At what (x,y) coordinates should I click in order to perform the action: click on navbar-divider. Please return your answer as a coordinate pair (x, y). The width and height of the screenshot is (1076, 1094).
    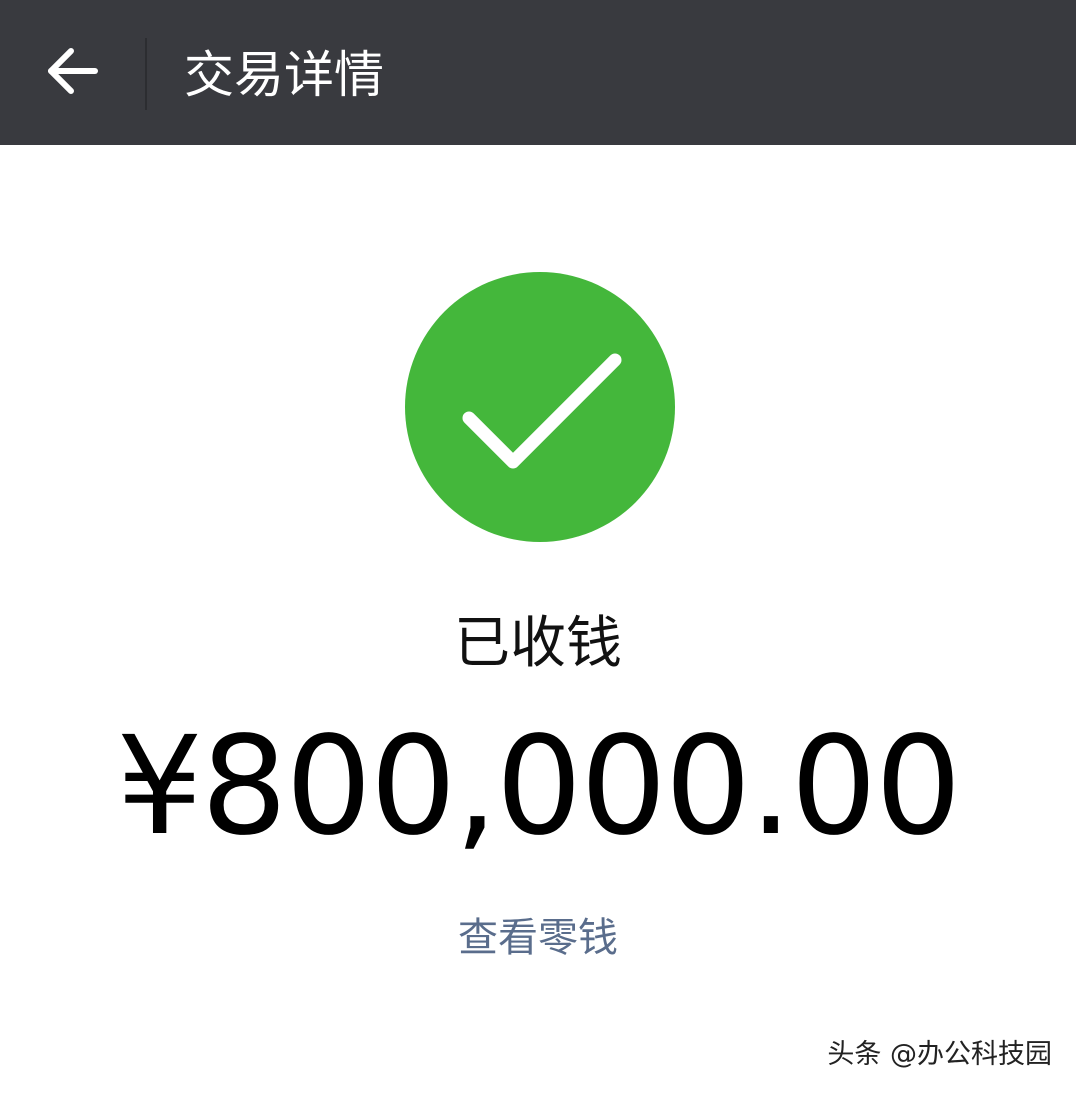
    Looking at the image, I should click on (146, 74).